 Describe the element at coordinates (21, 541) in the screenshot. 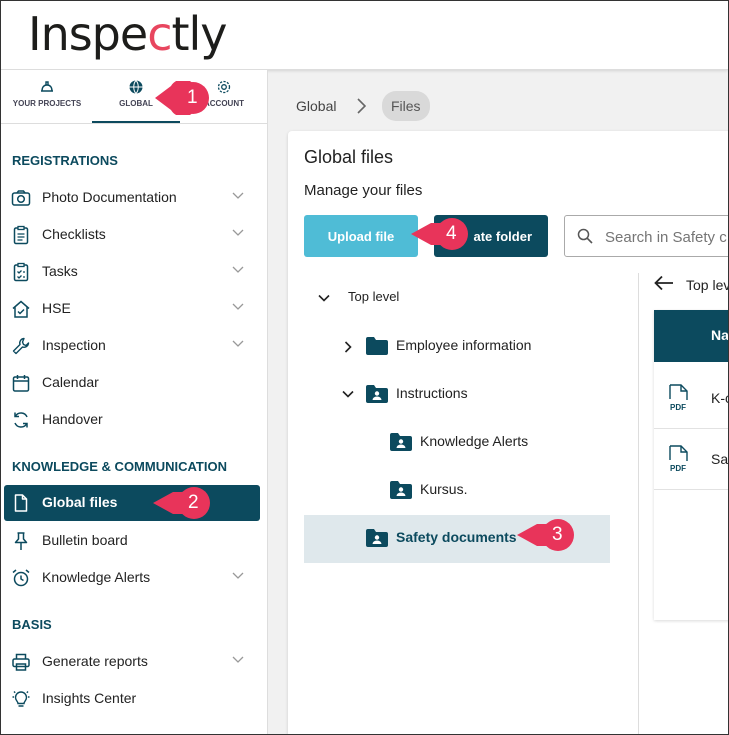

I see `pin-icon` at that location.